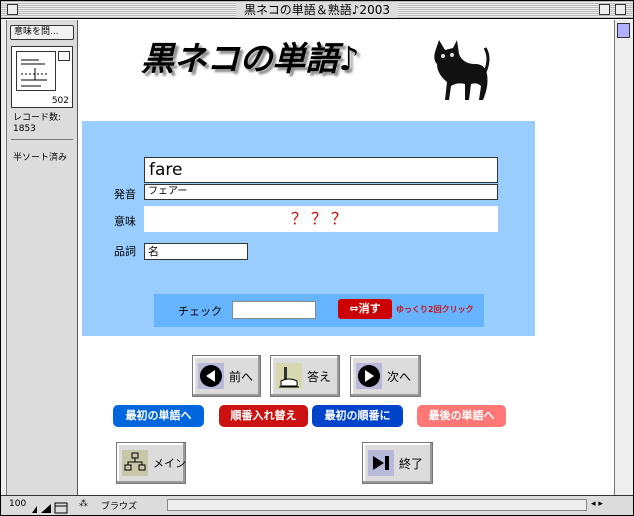 The image size is (634, 516). What do you see at coordinates (321, 170) in the screenshot?
I see `word-field: fare` at bounding box center [321, 170].